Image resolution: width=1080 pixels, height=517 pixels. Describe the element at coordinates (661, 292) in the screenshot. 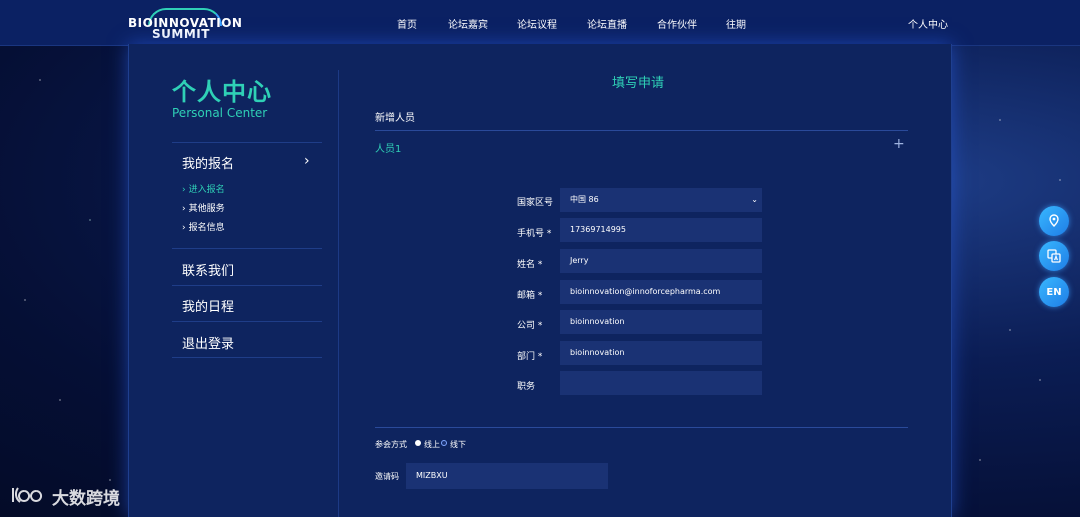

I see `email-field: bioinnovation@innoforcepharma.com` at that location.